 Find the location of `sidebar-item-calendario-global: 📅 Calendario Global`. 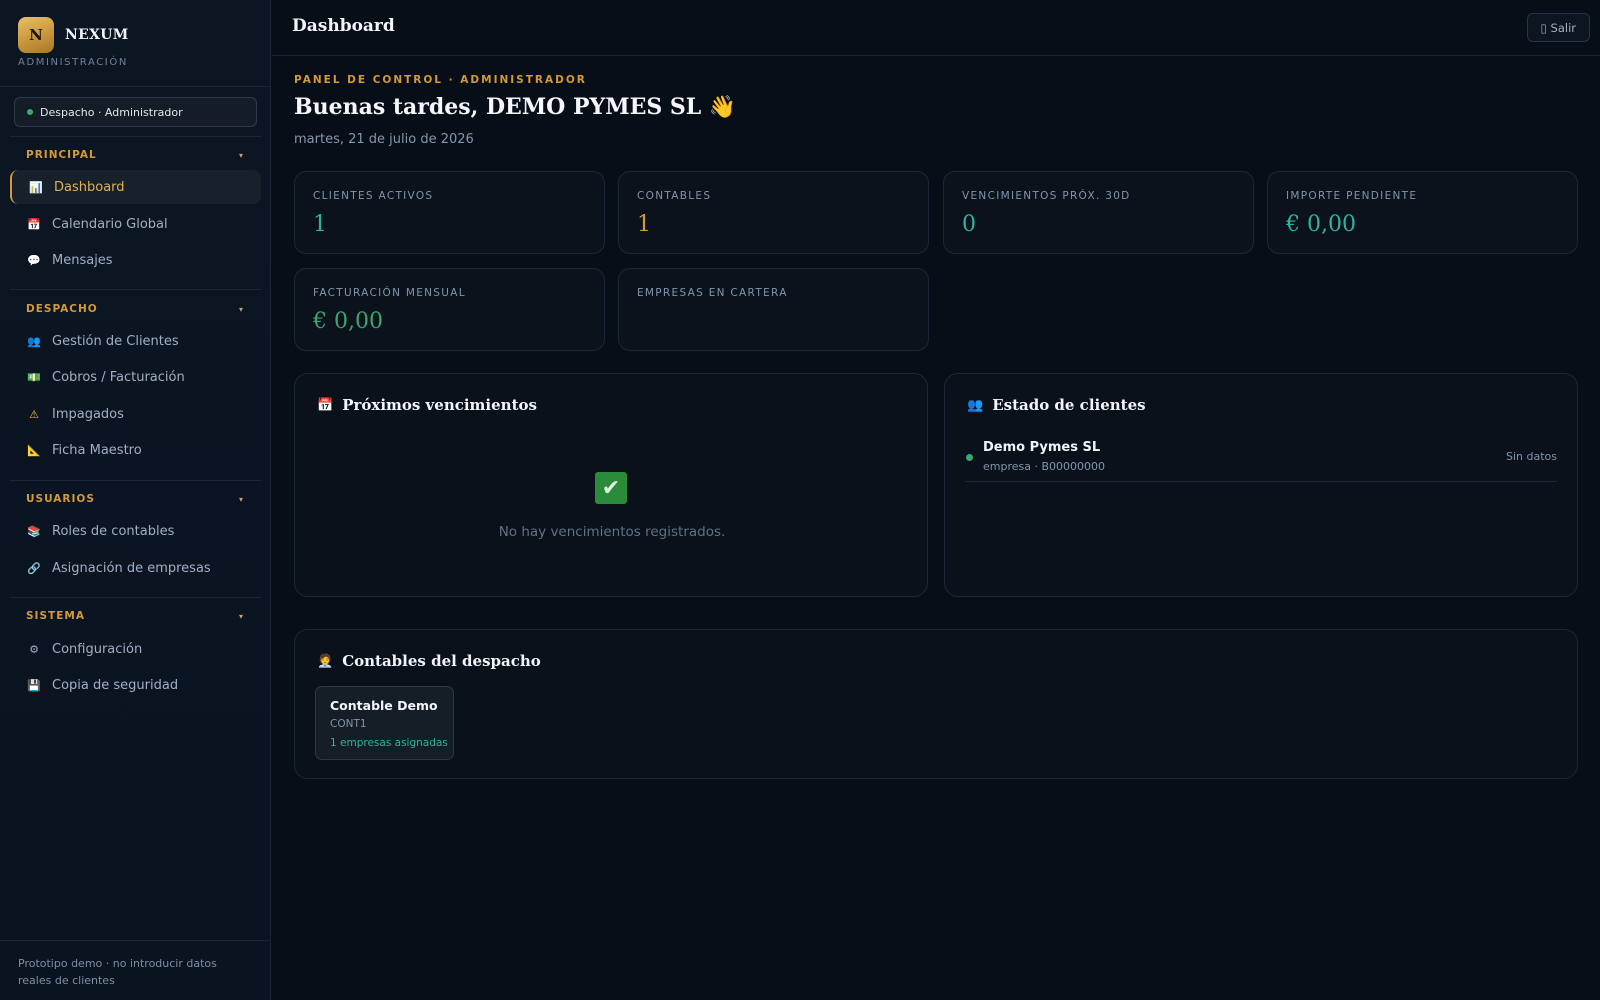

sidebar-item-calendario-global: 📅 Calendario Global is located at coordinates (135, 224).